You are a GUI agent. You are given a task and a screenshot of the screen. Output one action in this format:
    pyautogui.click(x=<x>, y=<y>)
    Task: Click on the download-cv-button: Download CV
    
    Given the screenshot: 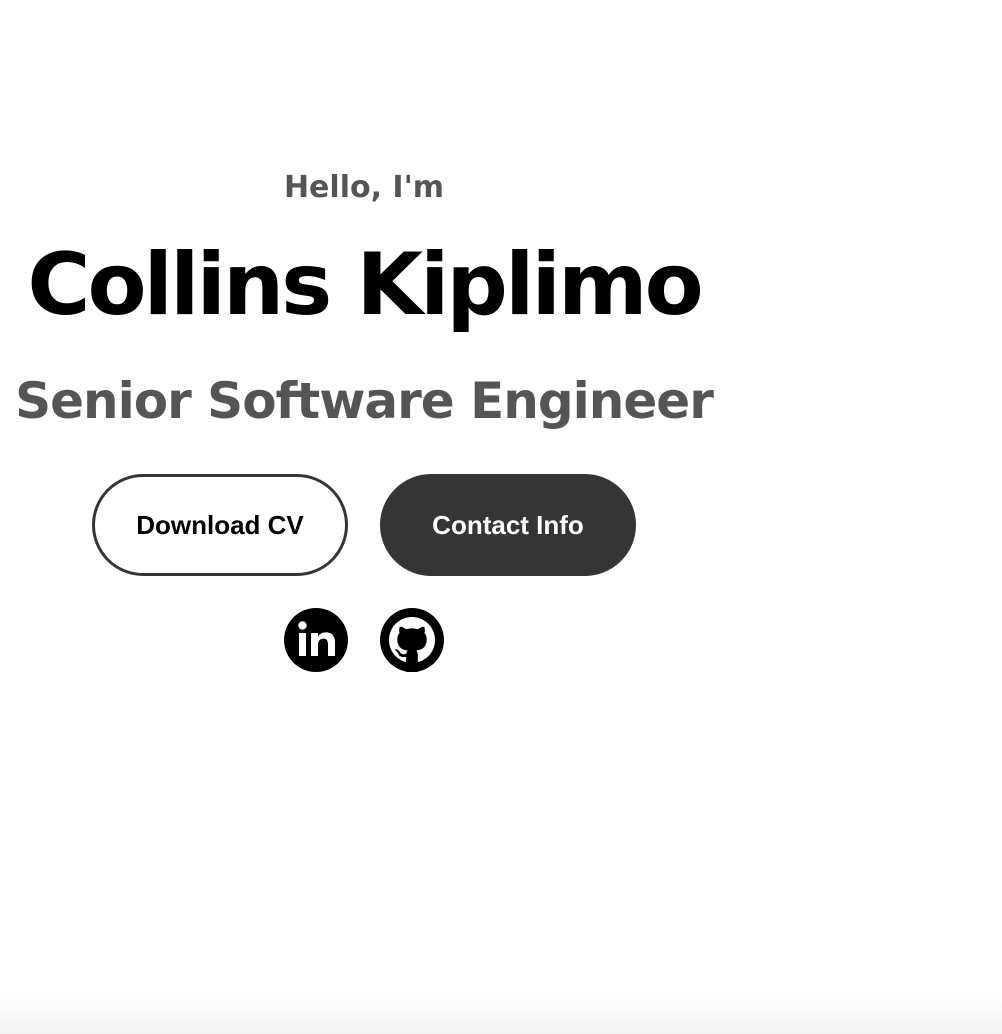 What is the action you would take?
    pyautogui.click(x=220, y=525)
    